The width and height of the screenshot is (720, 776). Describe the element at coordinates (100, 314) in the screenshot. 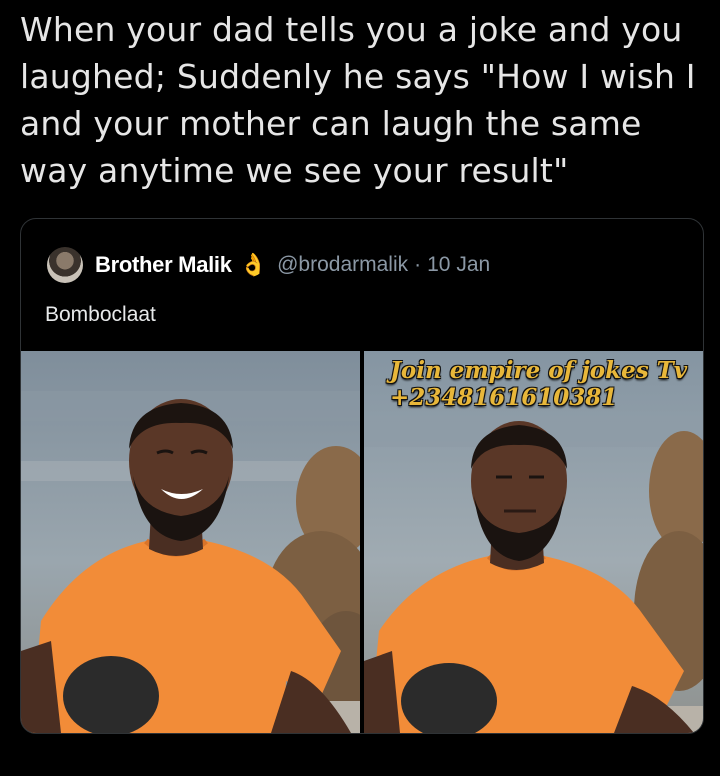

I see `quoted-tweet-text: Bomboclaat` at that location.